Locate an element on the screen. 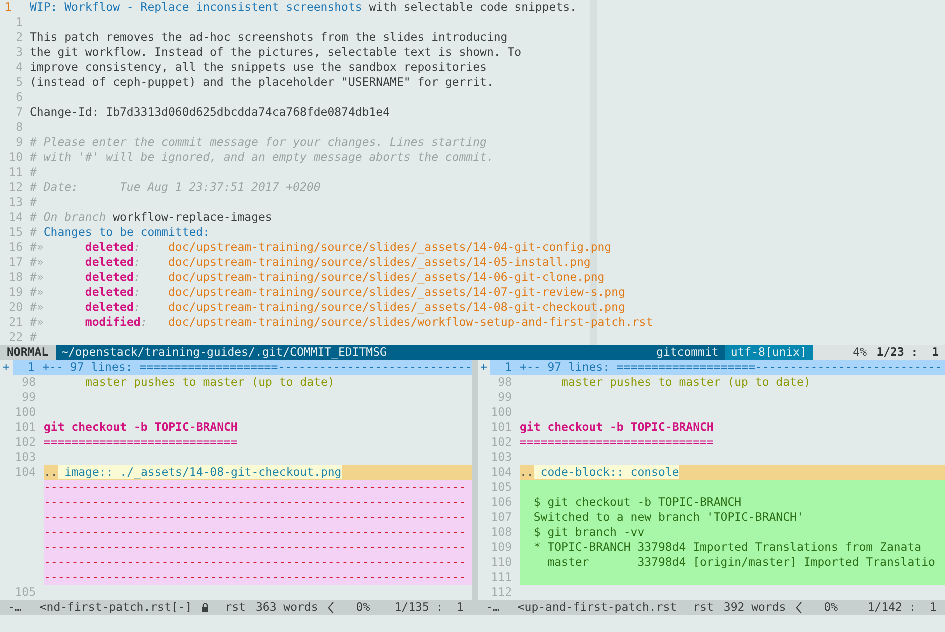 The width and height of the screenshot is (945, 632). word-count: 392 words is located at coordinates (755, 607).